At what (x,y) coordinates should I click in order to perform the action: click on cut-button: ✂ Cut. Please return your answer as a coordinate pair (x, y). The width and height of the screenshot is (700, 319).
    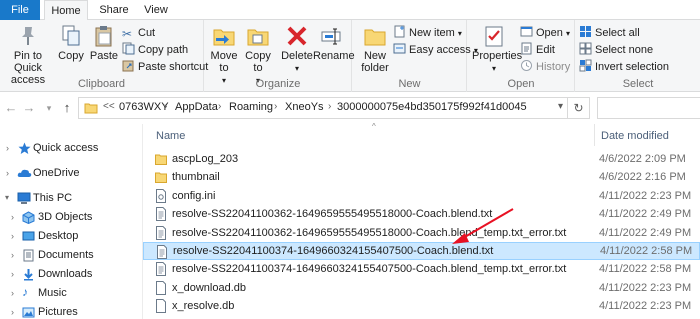
    Looking at the image, I should click on (138, 33).